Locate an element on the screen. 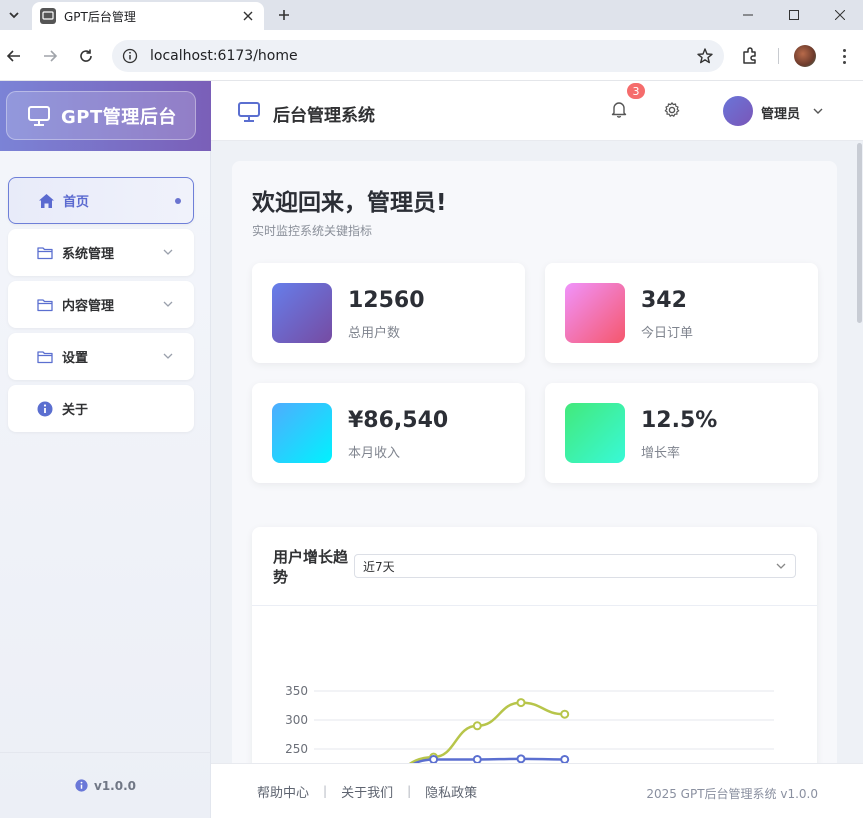 This screenshot has width=863, height=818. line-chart: 250 300 350 is located at coordinates (529, 723).